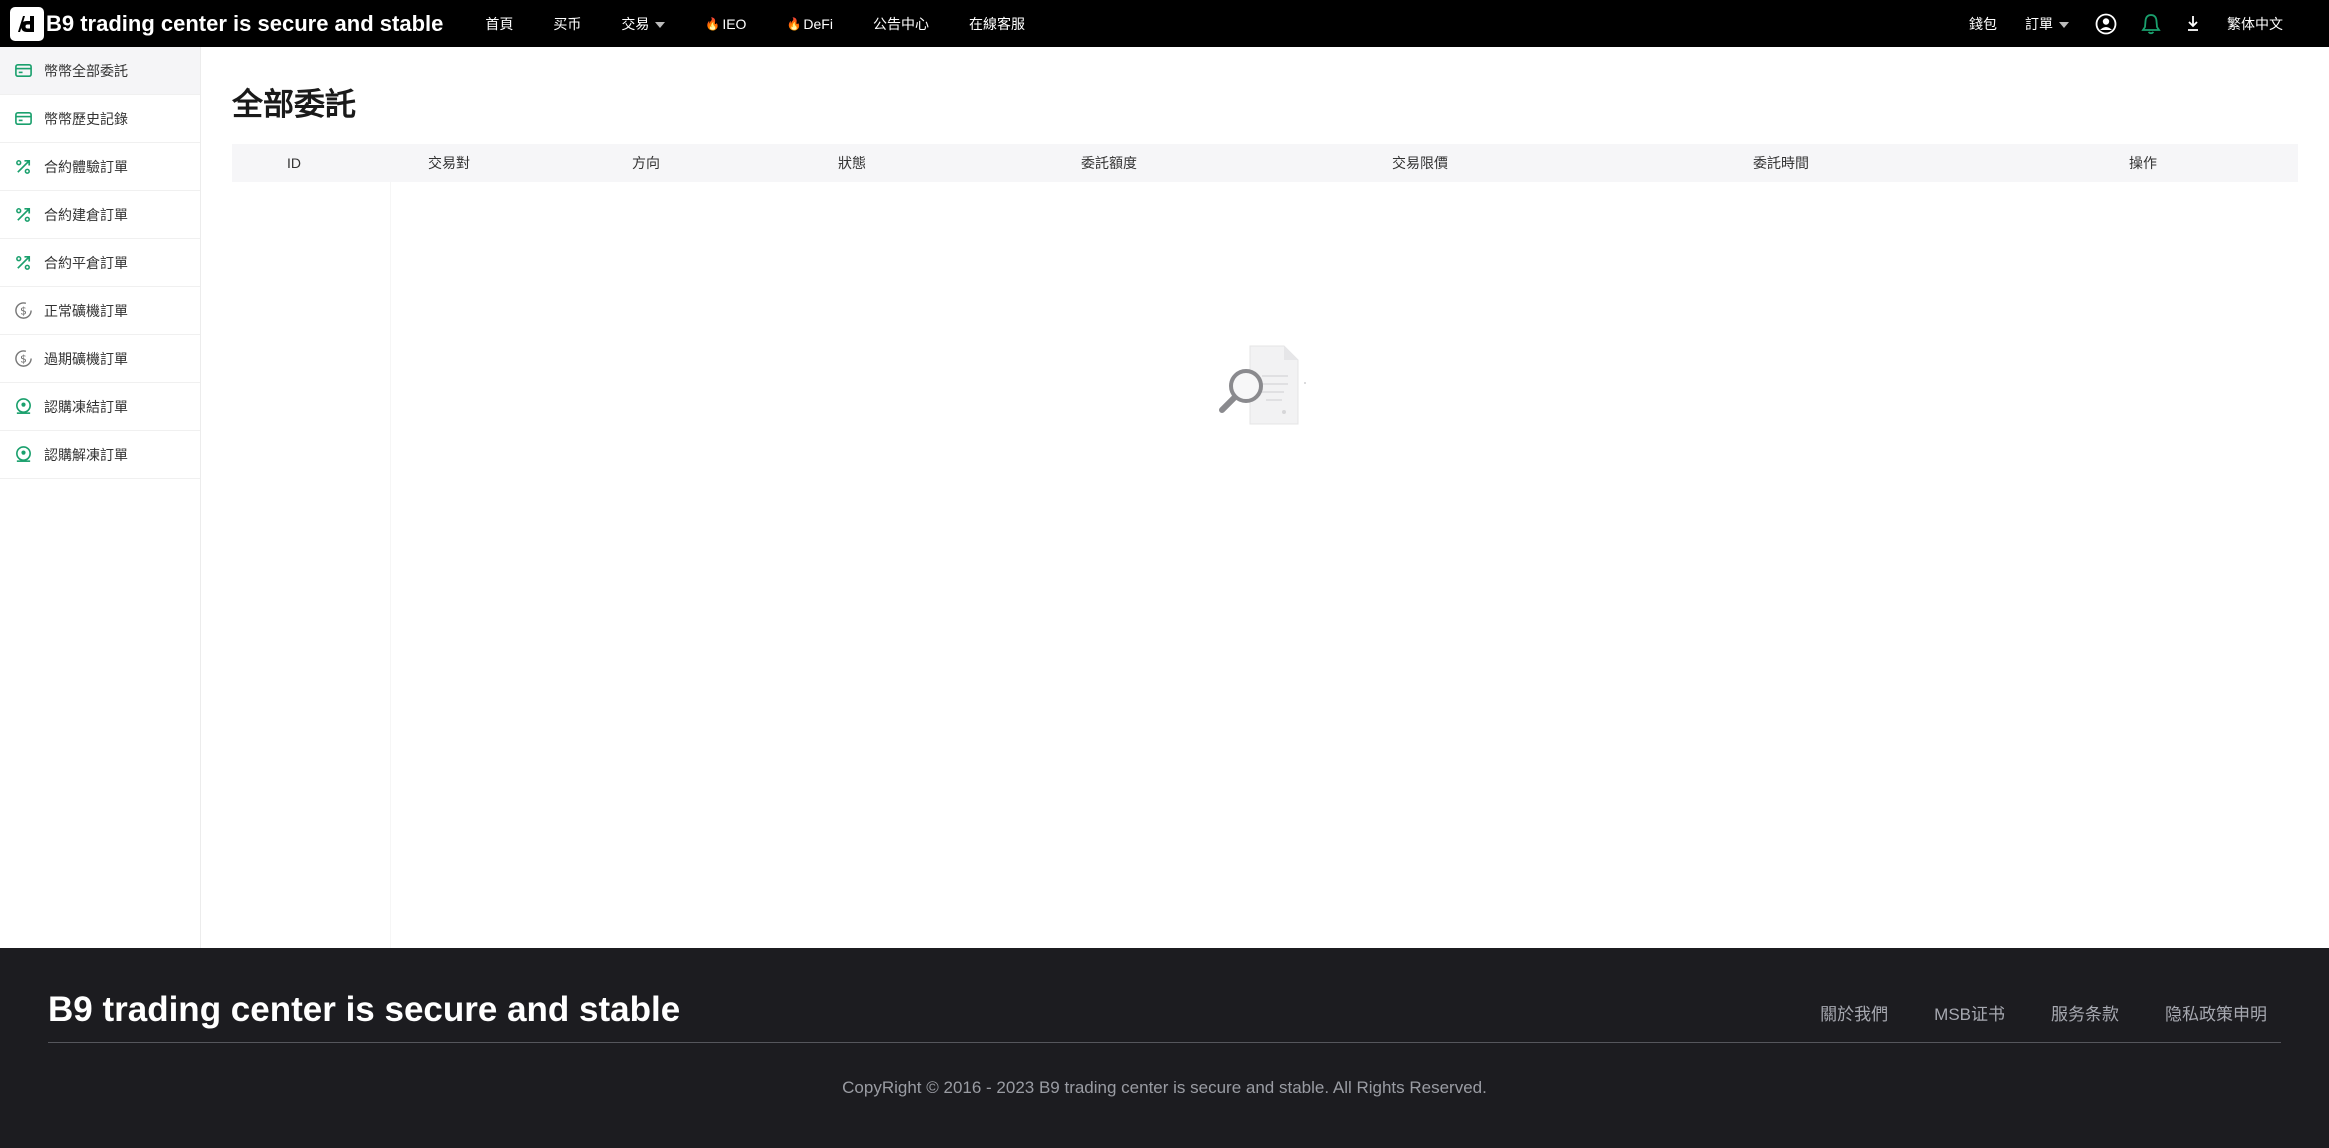 Image resolution: width=2329 pixels, height=1148 pixels. I want to click on column-header-order-amount: 委託額度, so click(1109, 163).